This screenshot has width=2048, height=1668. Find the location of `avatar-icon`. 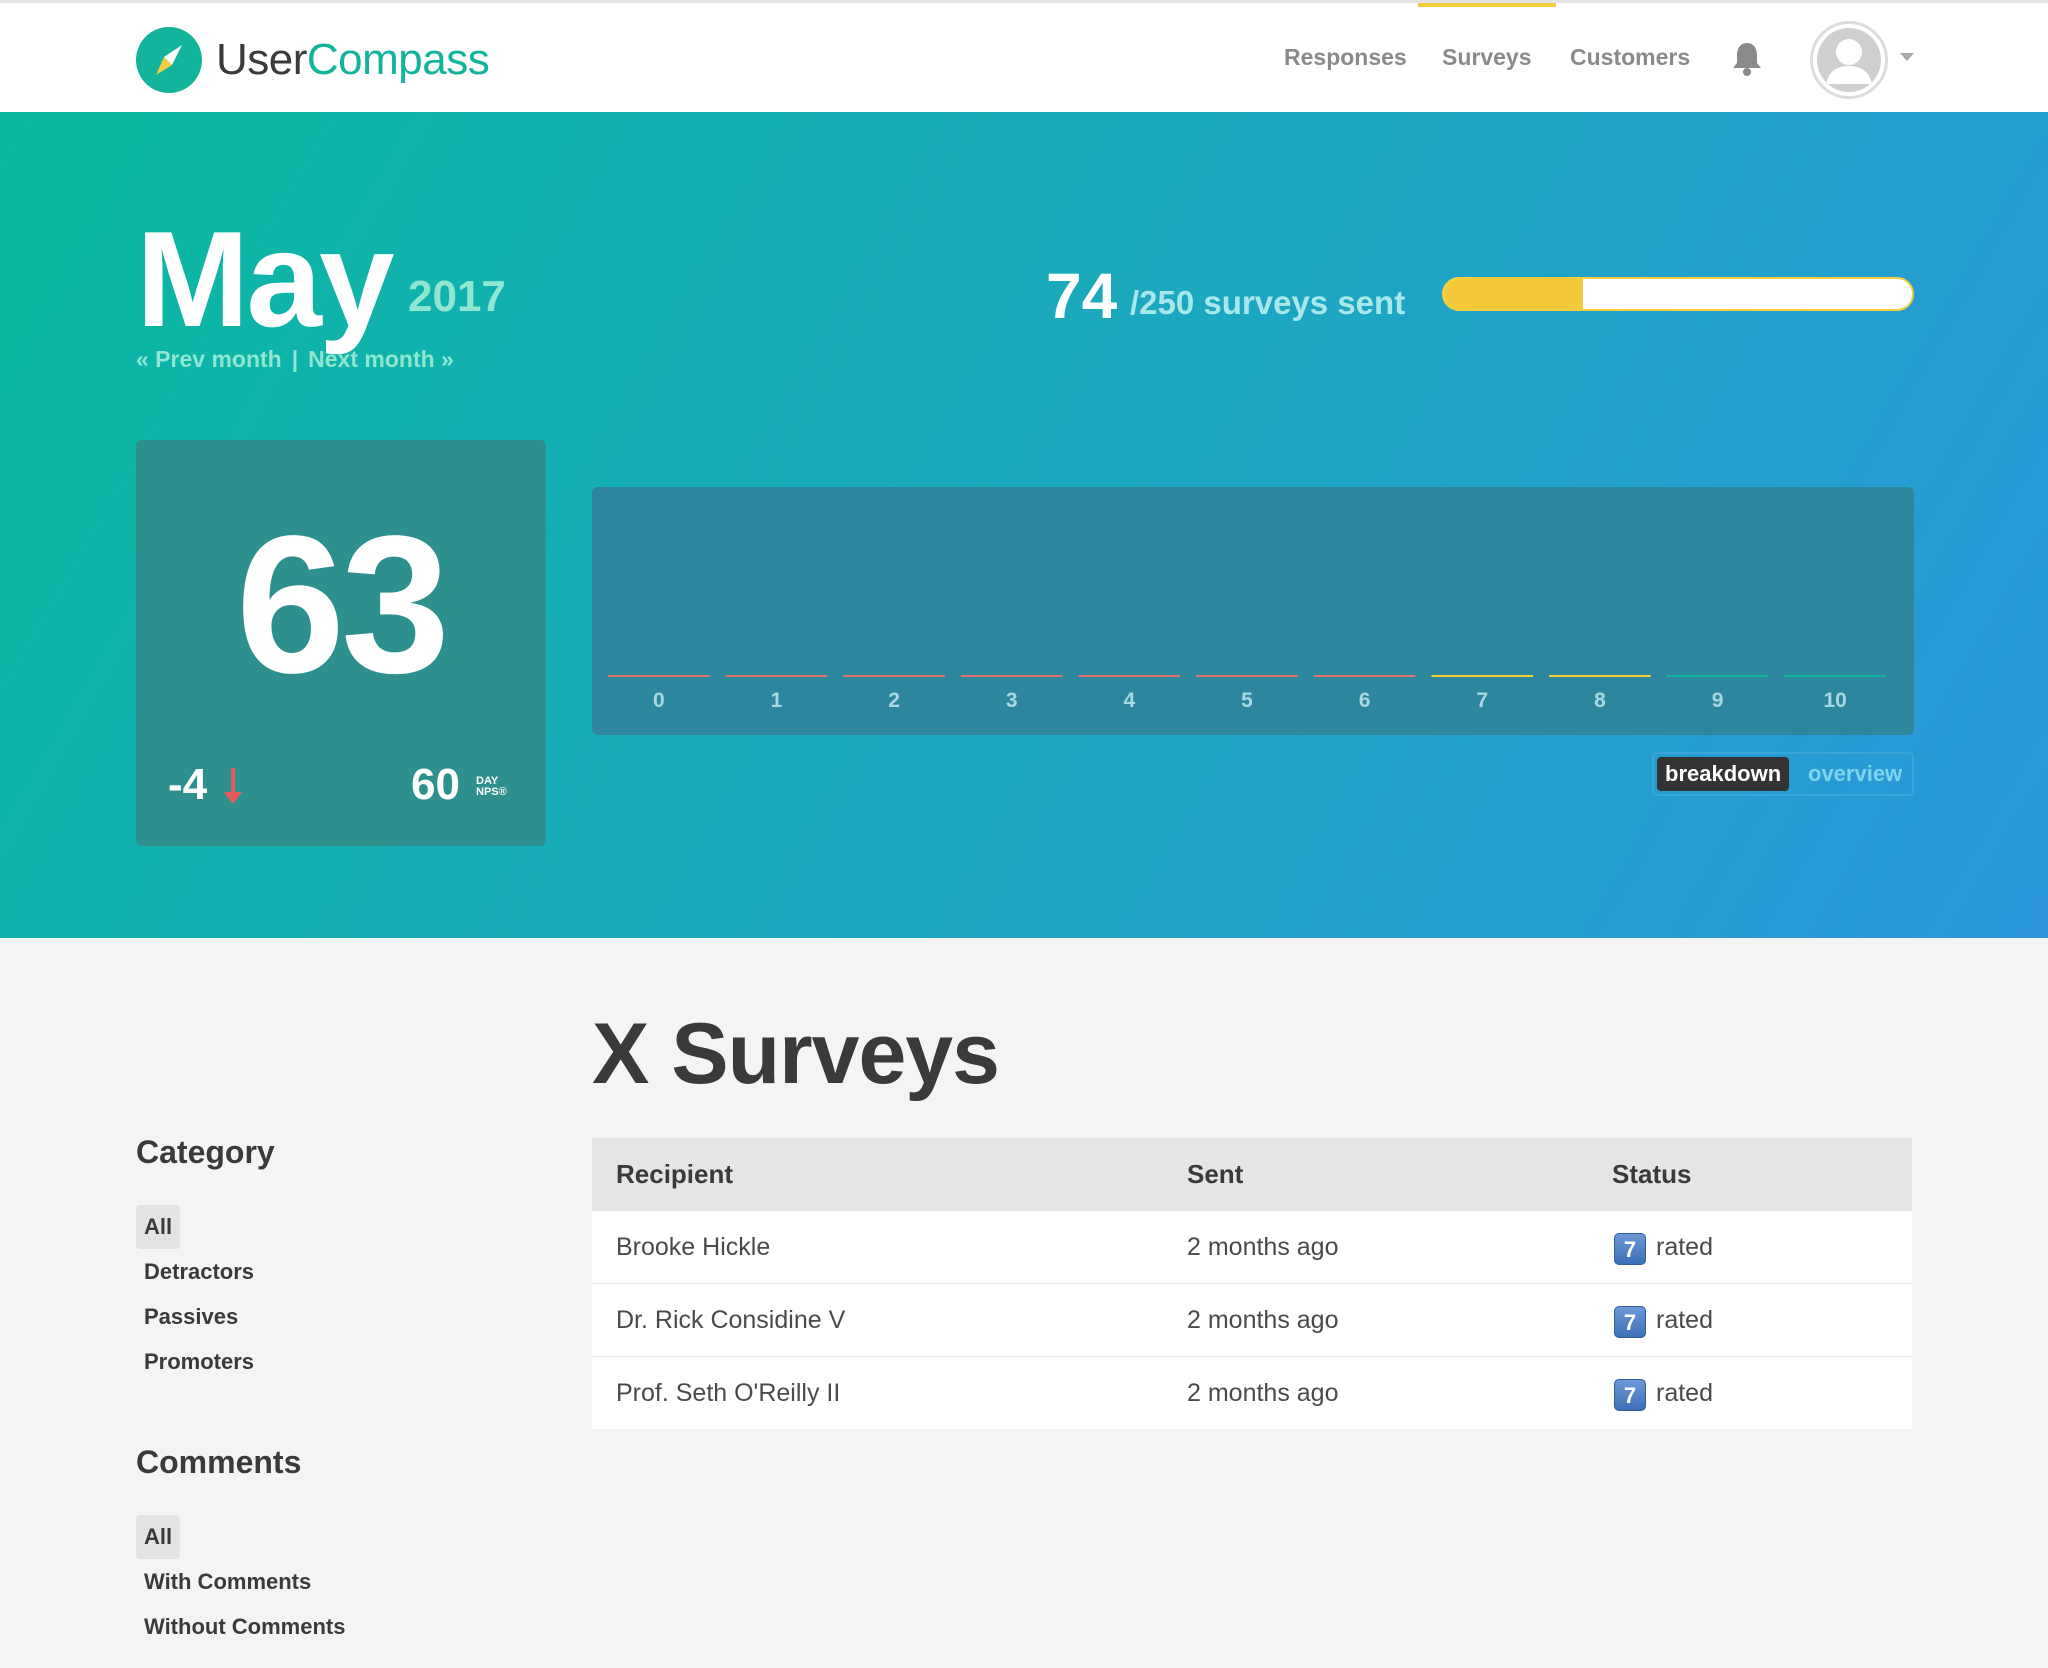

avatar-icon is located at coordinates (1849, 60).